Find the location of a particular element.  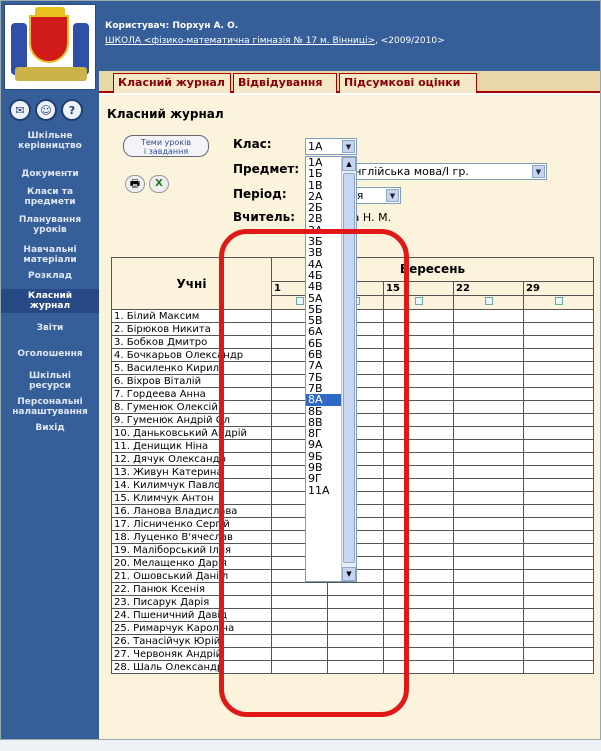

sidebar-item-0: Шкільне керівництво is located at coordinates (50, 141).